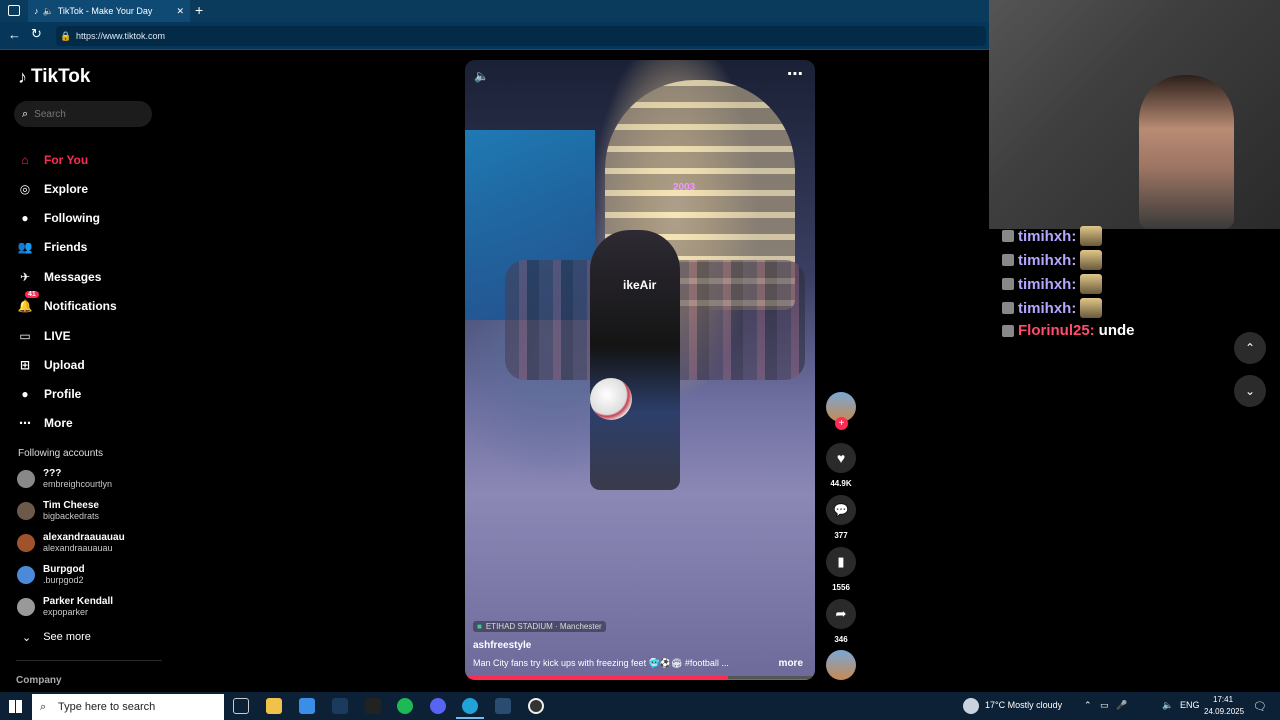 This screenshot has height=720, width=1280. What do you see at coordinates (51, 575) in the screenshot?
I see `following-account: Burpgod .burpgod2` at bounding box center [51, 575].